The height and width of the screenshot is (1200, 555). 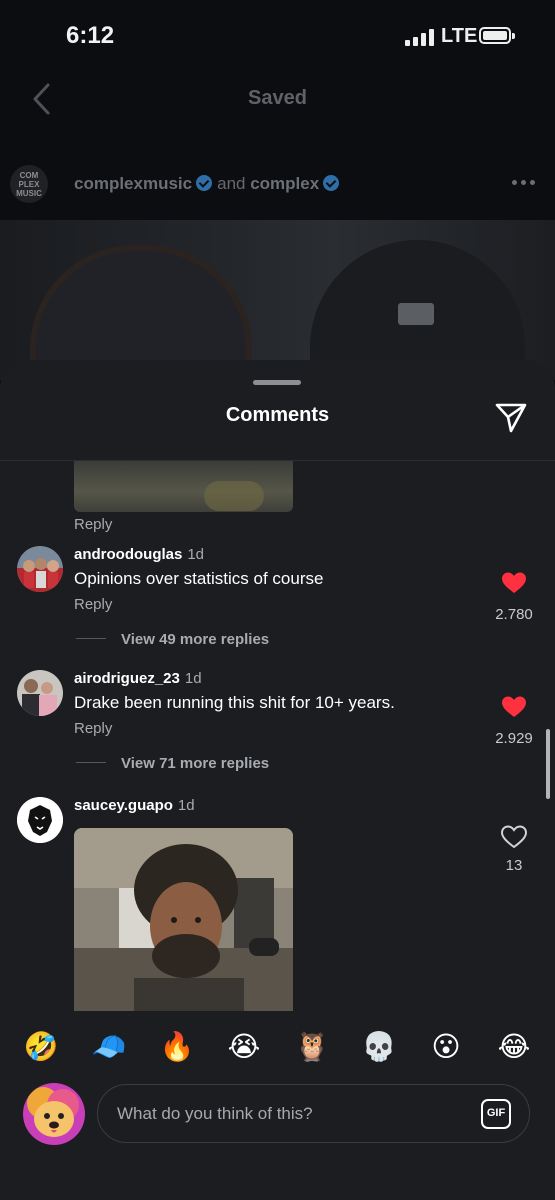 I want to click on battery-icon, so click(x=497, y=35).